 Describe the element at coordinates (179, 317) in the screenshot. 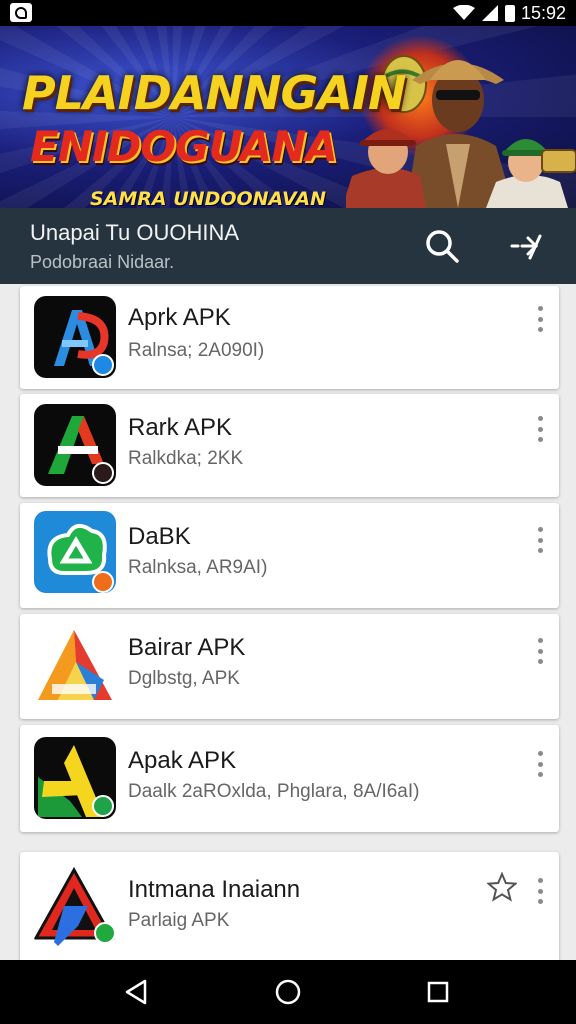

I see `app-name: Aprk APK` at that location.